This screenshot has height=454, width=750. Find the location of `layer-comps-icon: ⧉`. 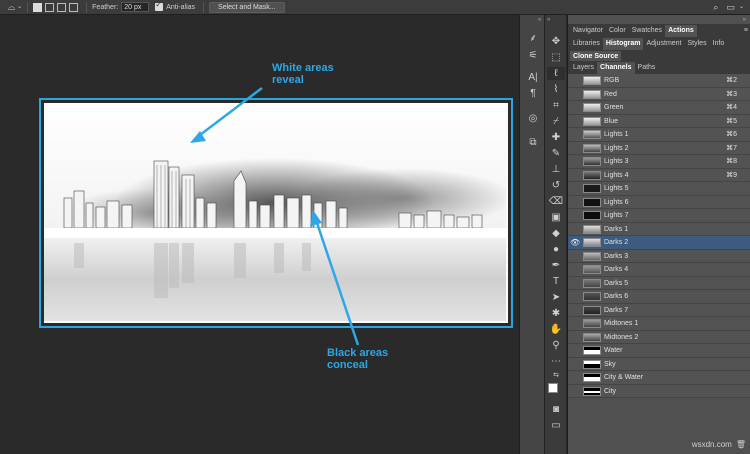

layer-comps-icon: ⧉ is located at coordinates (533, 143).